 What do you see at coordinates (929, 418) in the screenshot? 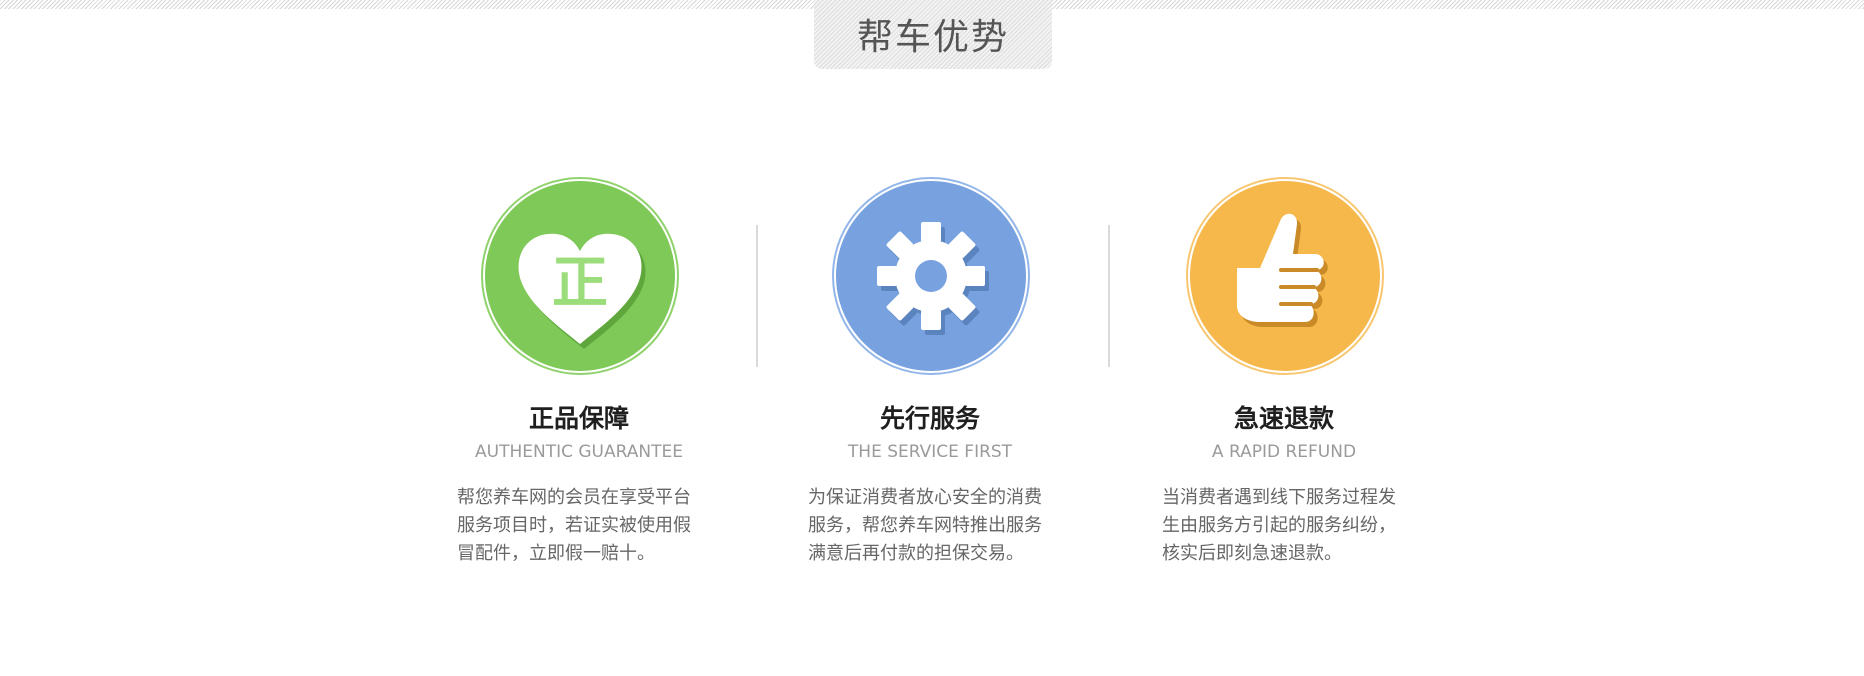
I see `feature-title: 先行服务` at bounding box center [929, 418].